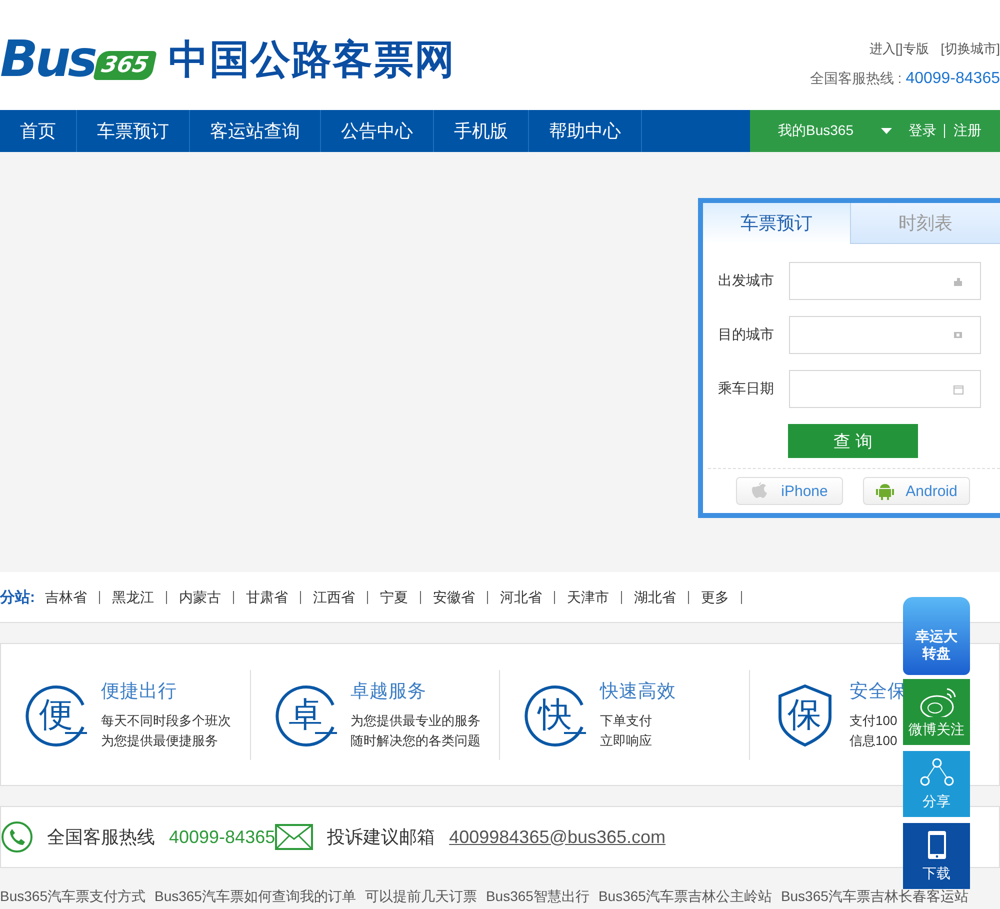  What do you see at coordinates (255, 897) in the screenshot?
I see `footer-link: Bus365汽车票如何查询我的订单` at bounding box center [255, 897].